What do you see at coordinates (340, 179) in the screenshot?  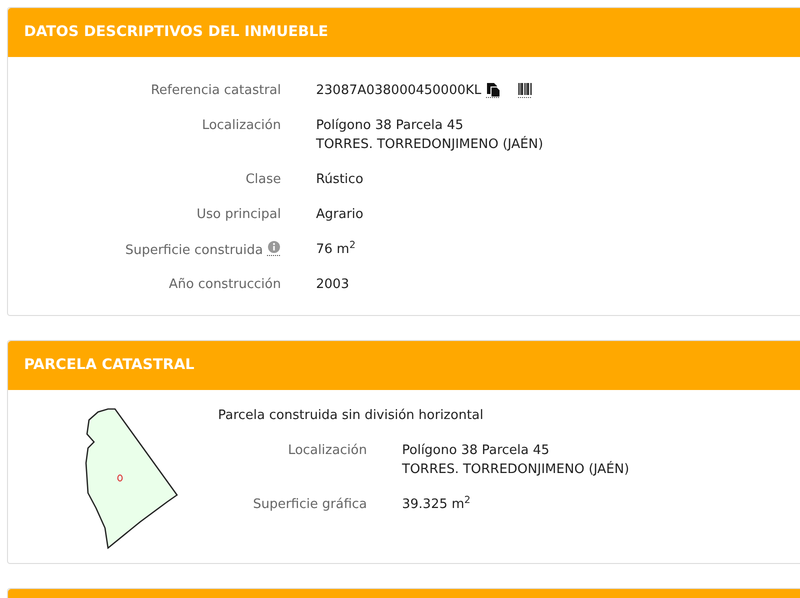 I see `field-value: Rústico` at bounding box center [340, 179].